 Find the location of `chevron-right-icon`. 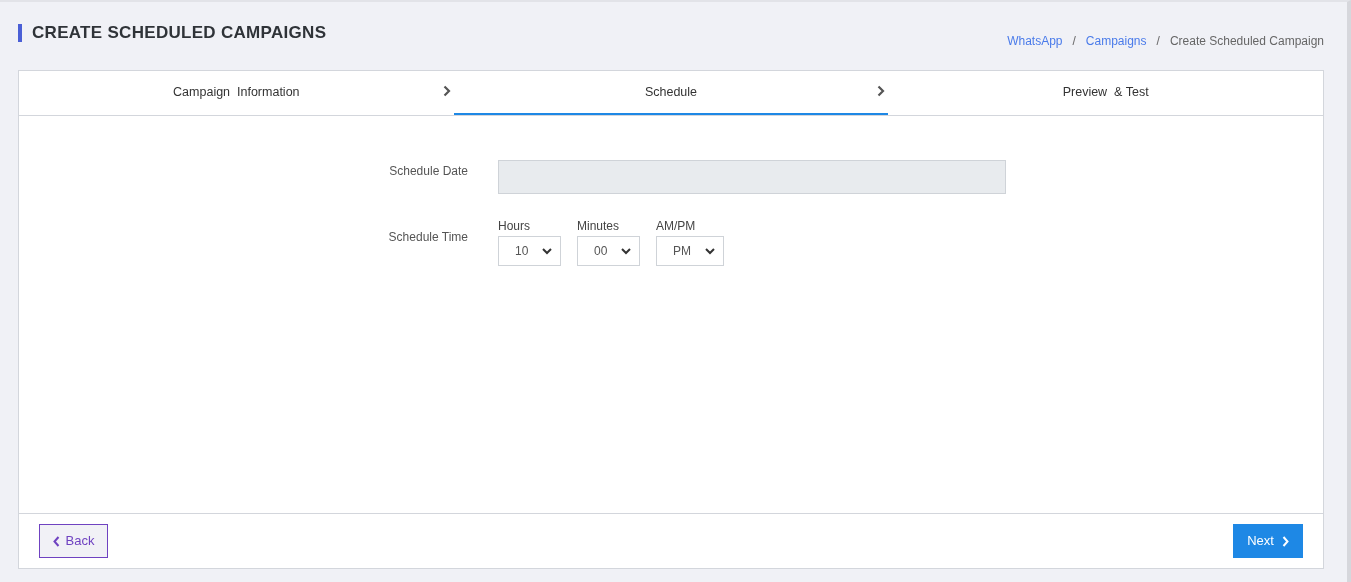

chevron-right-icon is located at coordinates (1285, 541).